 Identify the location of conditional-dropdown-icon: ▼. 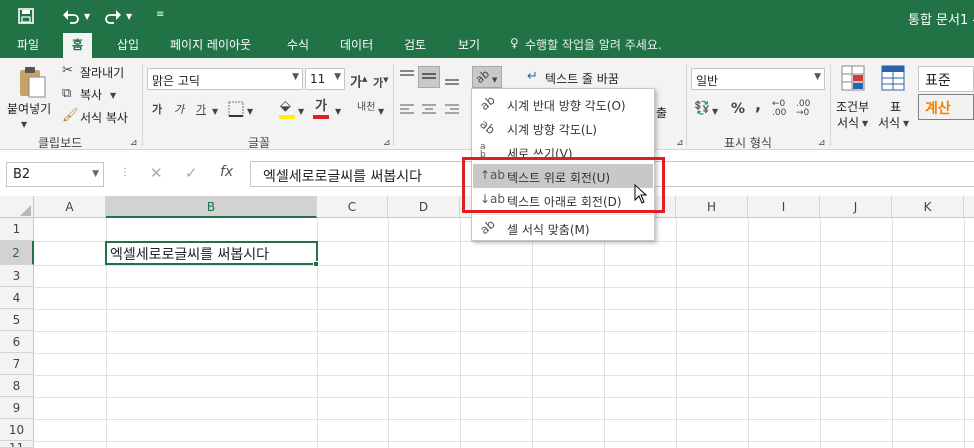
(865, 124).